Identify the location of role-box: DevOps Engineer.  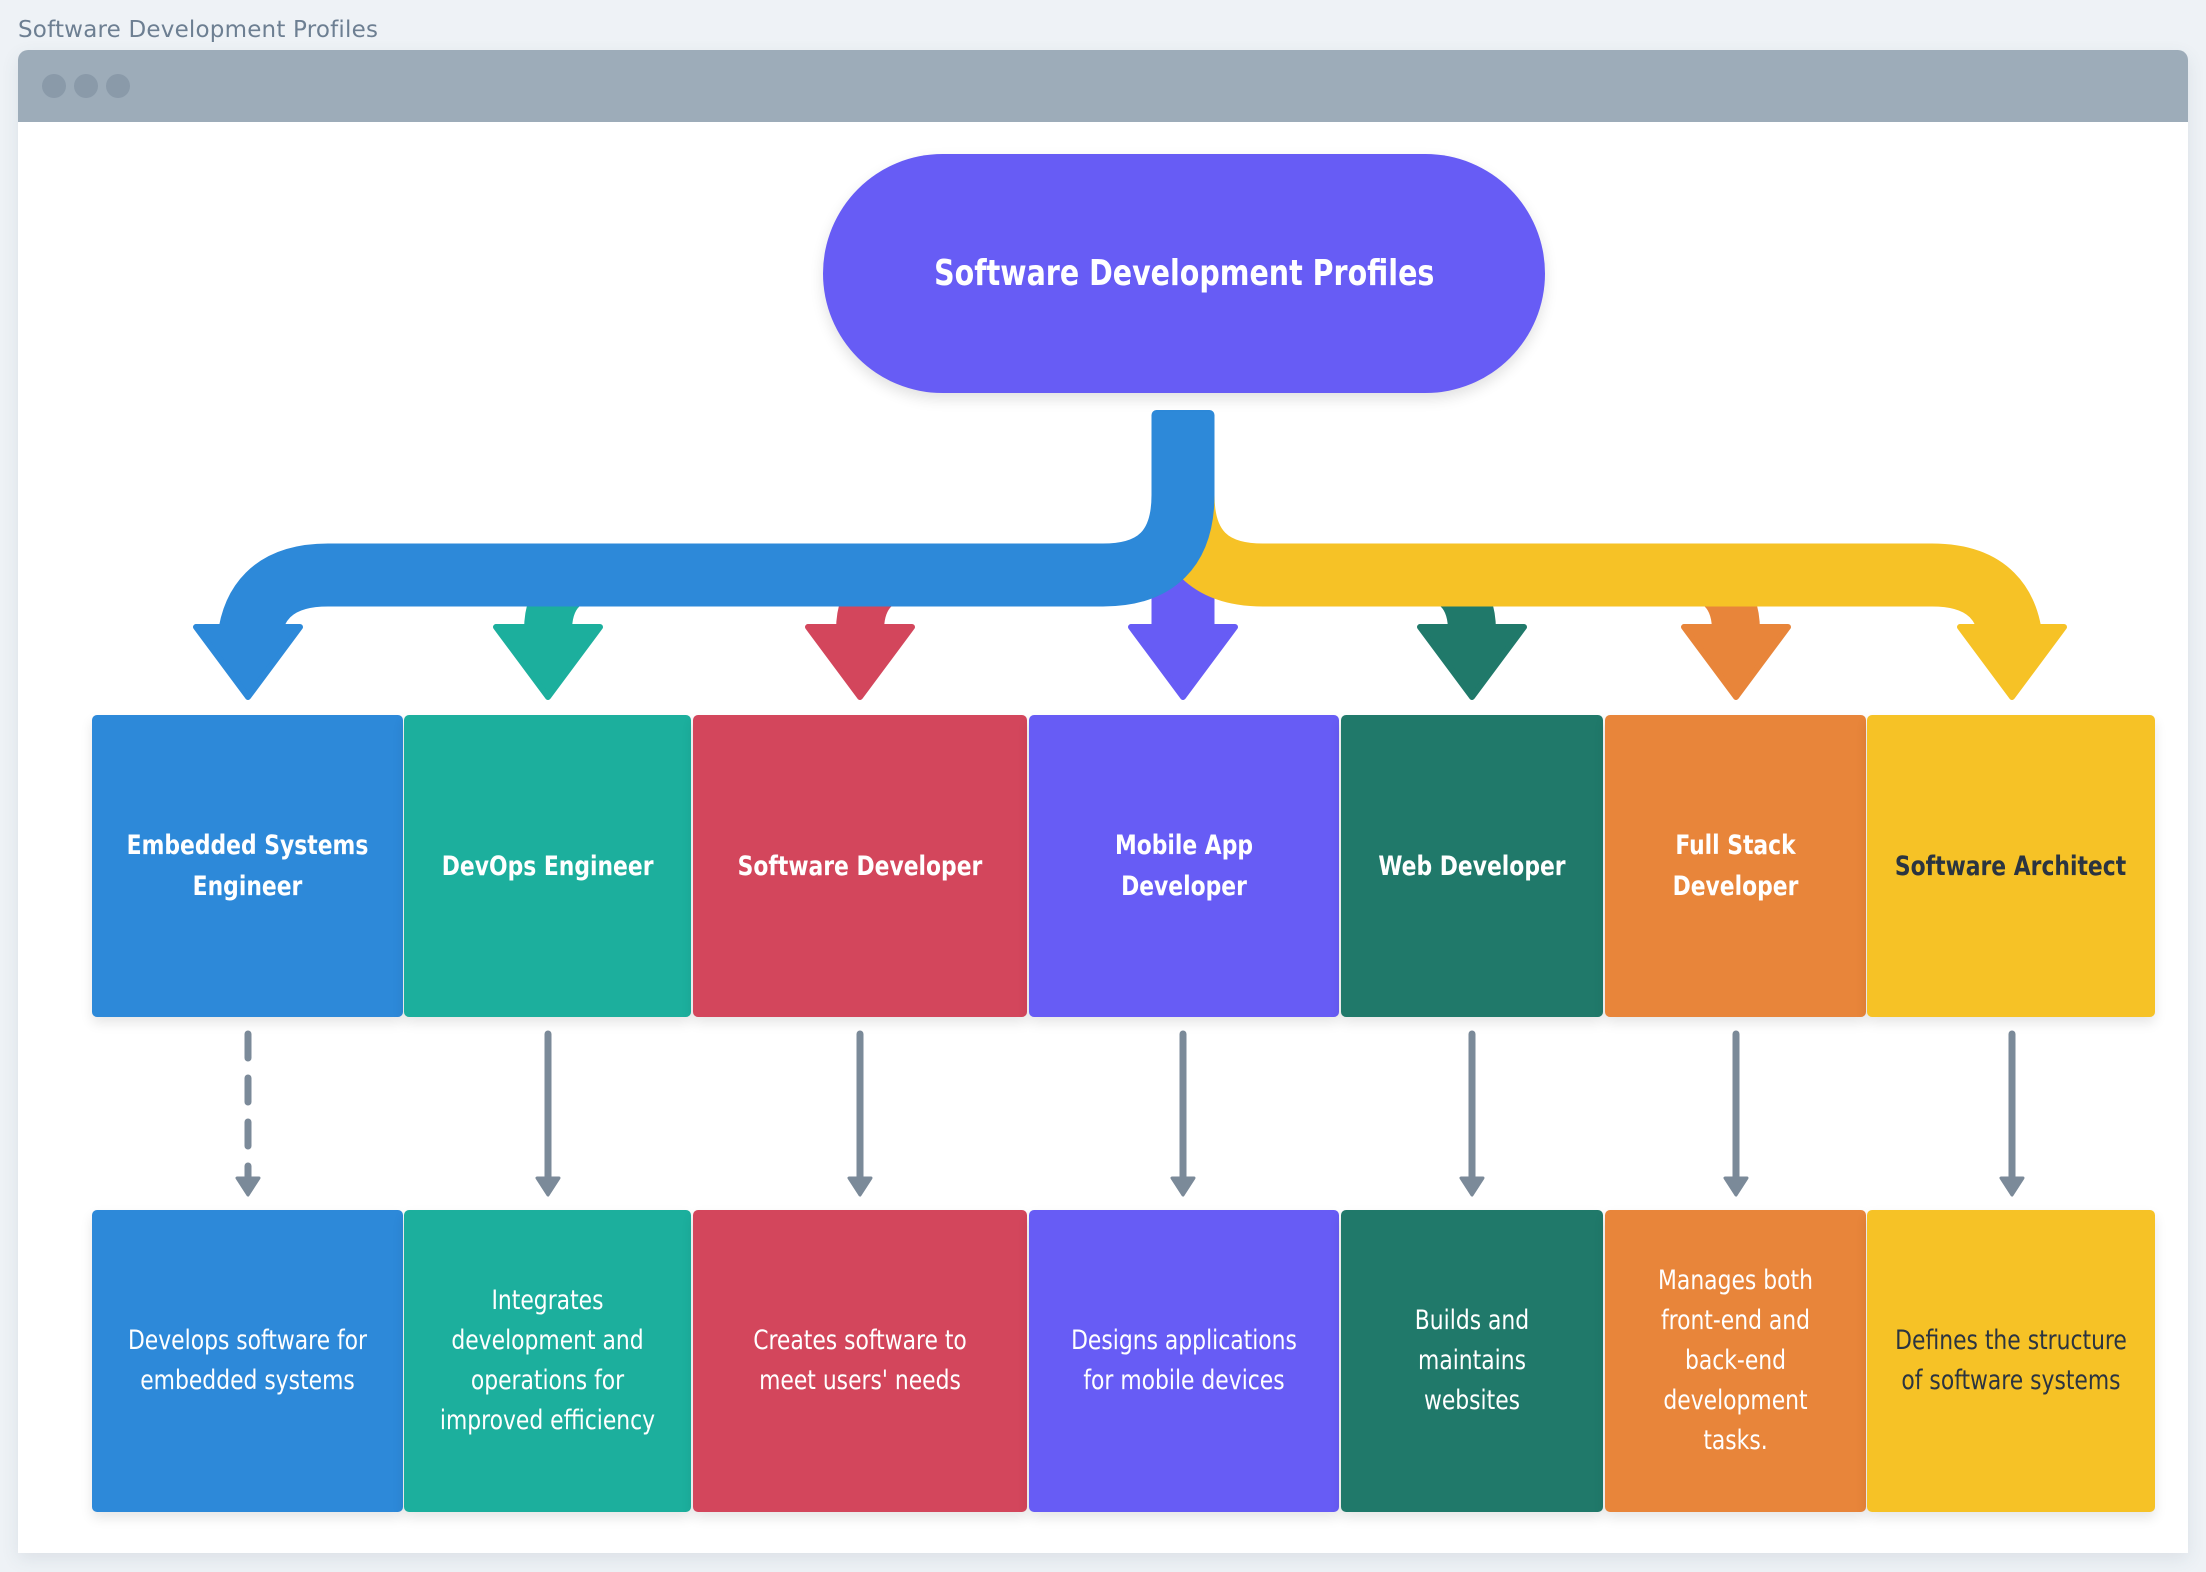
(547, 866).